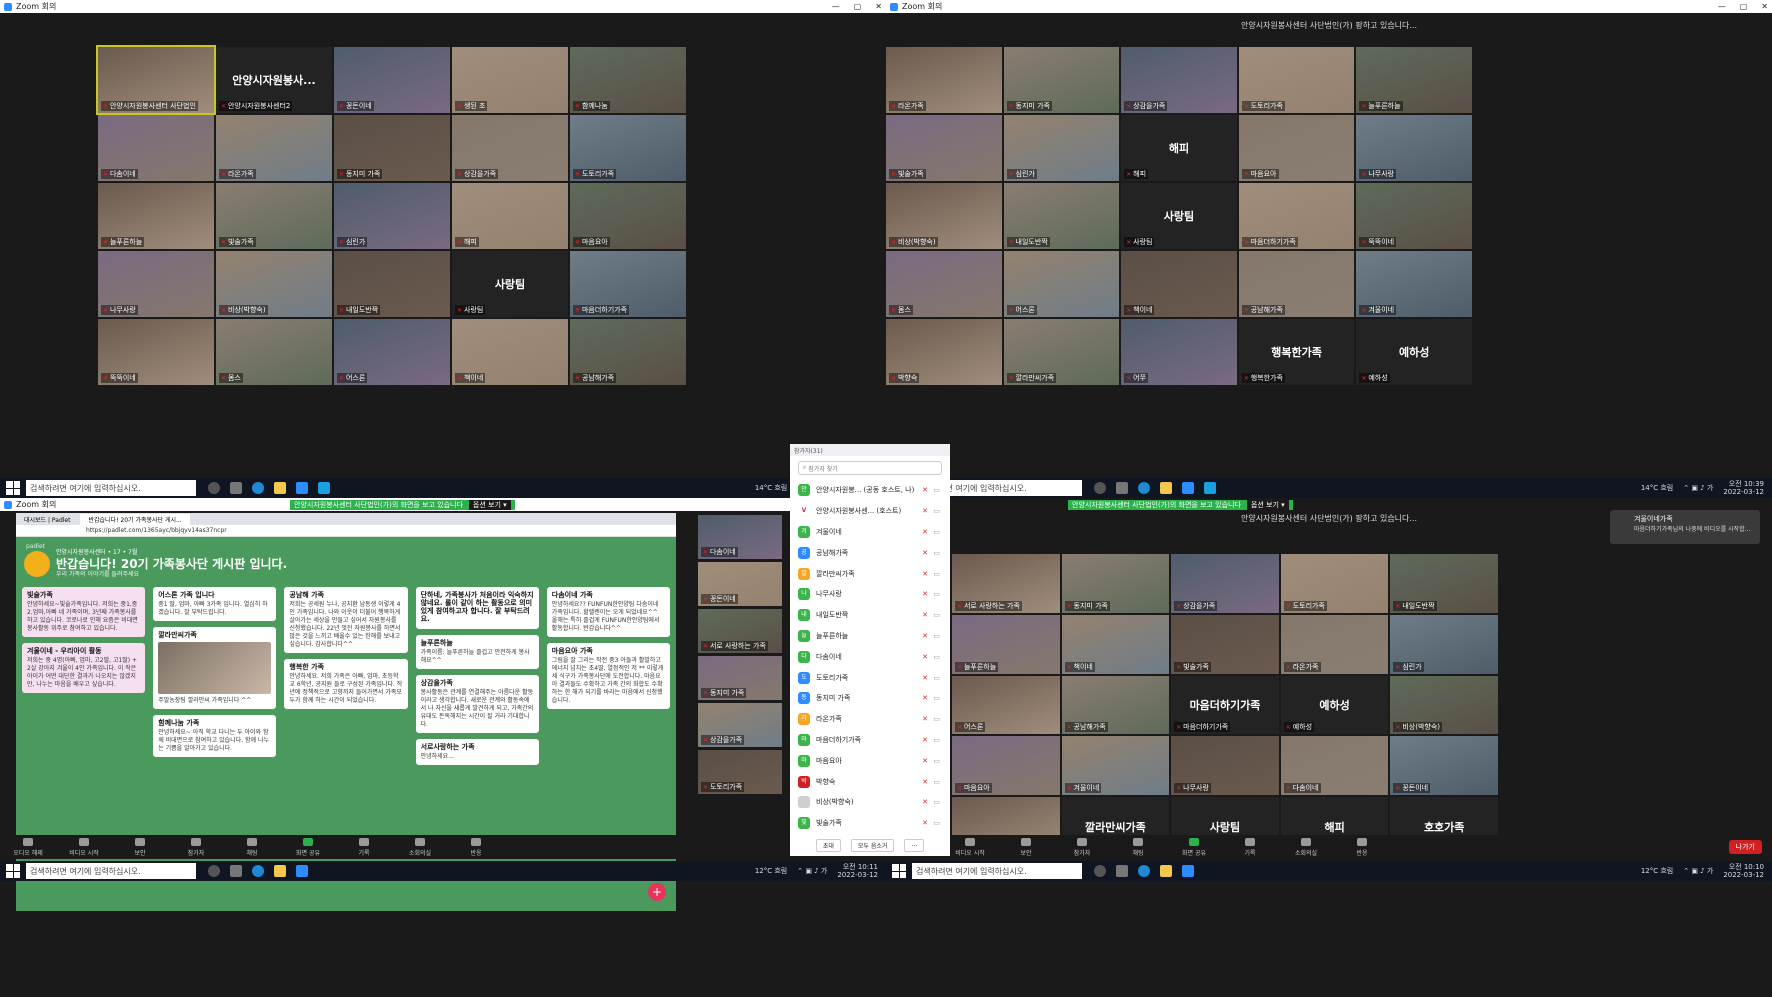 The height and width of the screenshot is (997, 1772). What do you see at coordinates (1414, 284) in the screenshot?
I see `video-tile: 겨울이네` at bounding box center [1414, 284].